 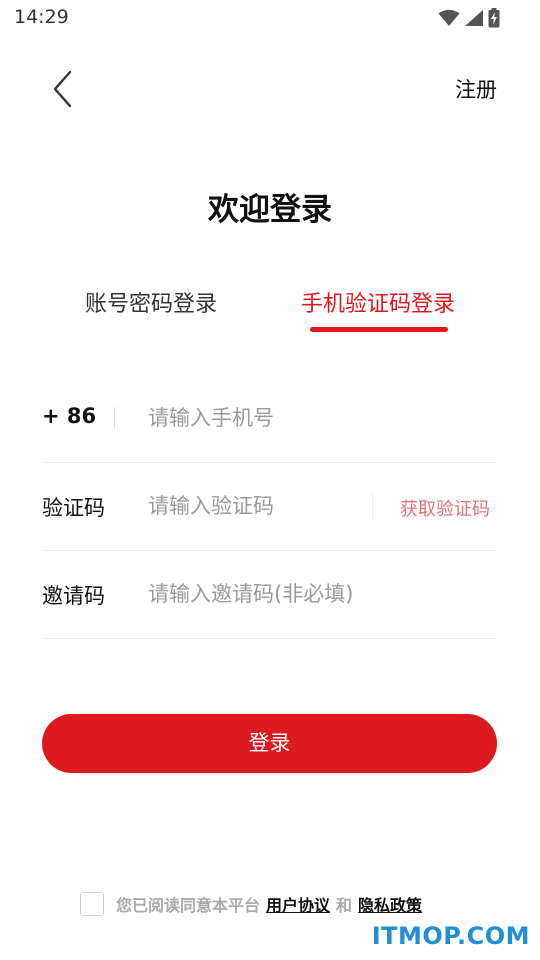 I want to click on login-tabs: 账号密码登录 手机验证码登录, so click(x=270, y=314).